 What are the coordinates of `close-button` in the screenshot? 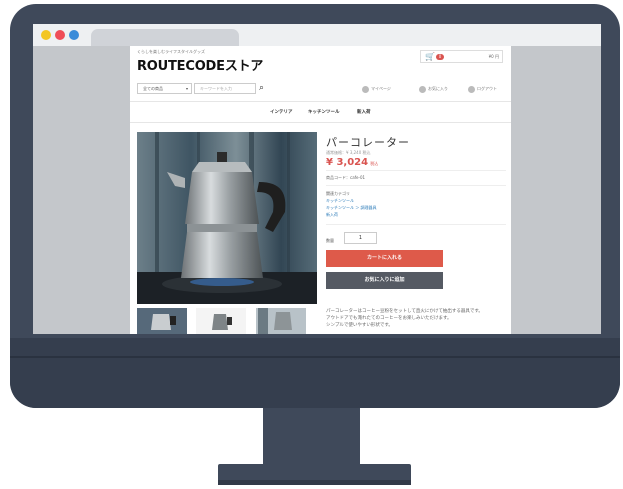 It's located at (60, 35).